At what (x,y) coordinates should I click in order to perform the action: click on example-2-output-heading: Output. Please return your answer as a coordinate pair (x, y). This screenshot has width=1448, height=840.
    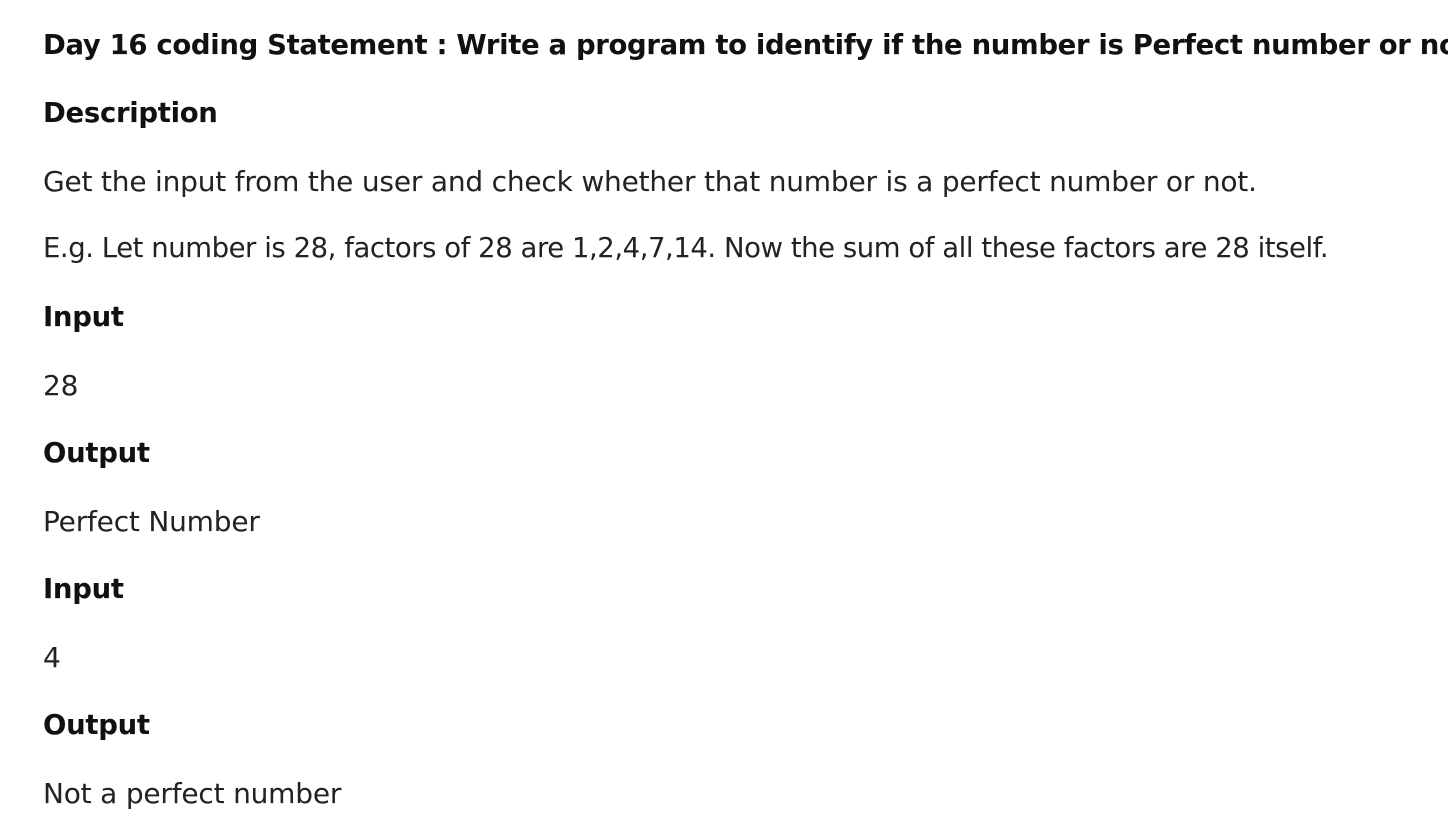
    Looking at the image, I should click on (96, 725).